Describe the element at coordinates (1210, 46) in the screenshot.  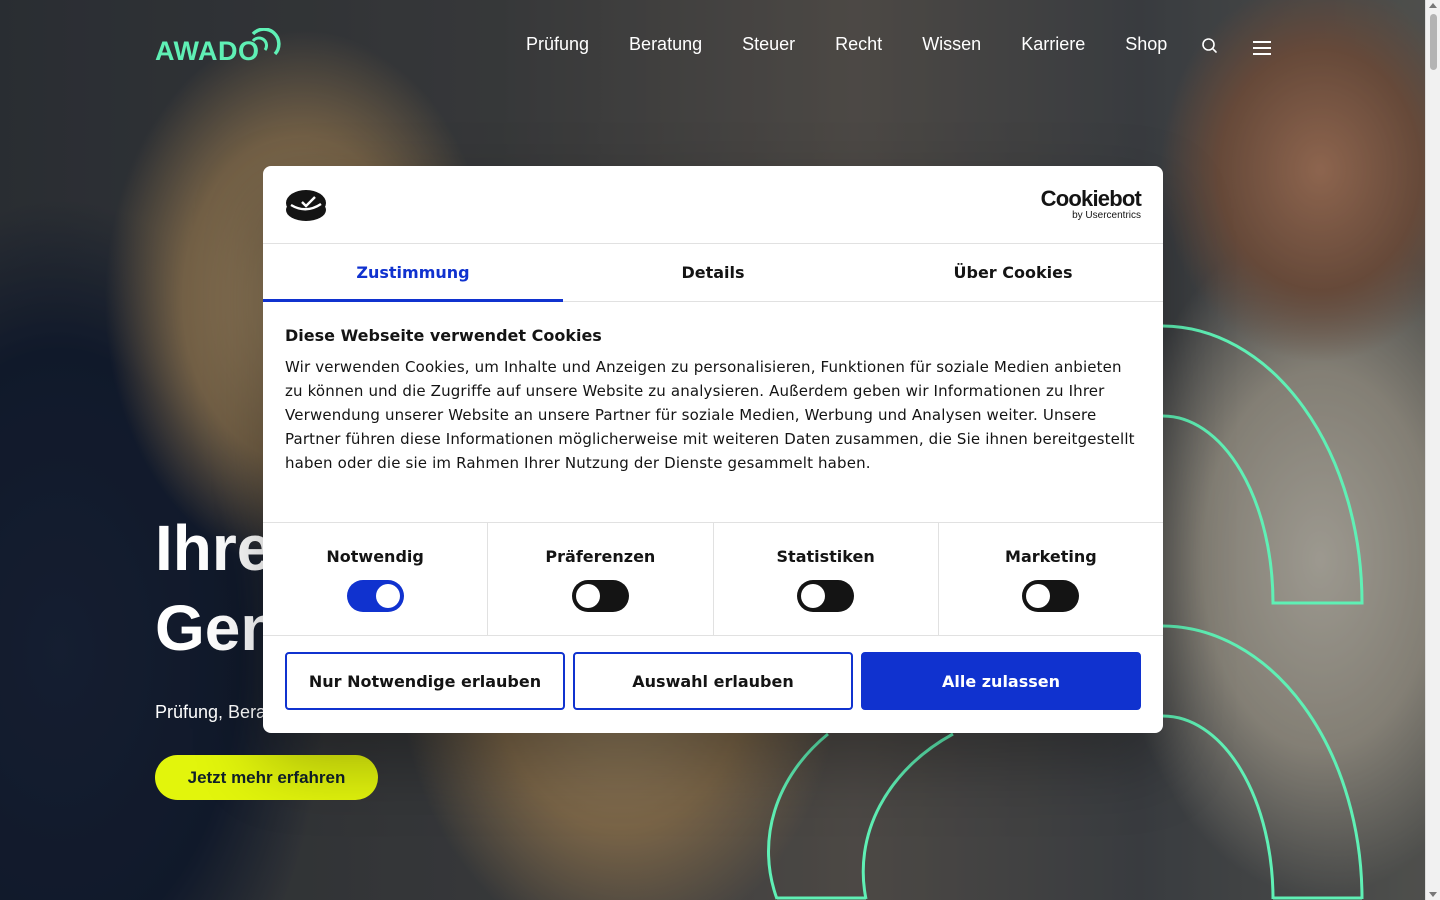
I see `search-icon` at that location.